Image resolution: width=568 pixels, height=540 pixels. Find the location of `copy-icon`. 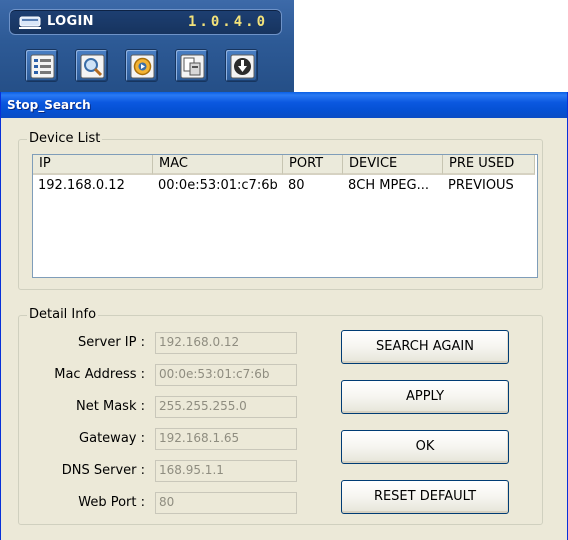

copy-icon is located at coordinates (192, 66).